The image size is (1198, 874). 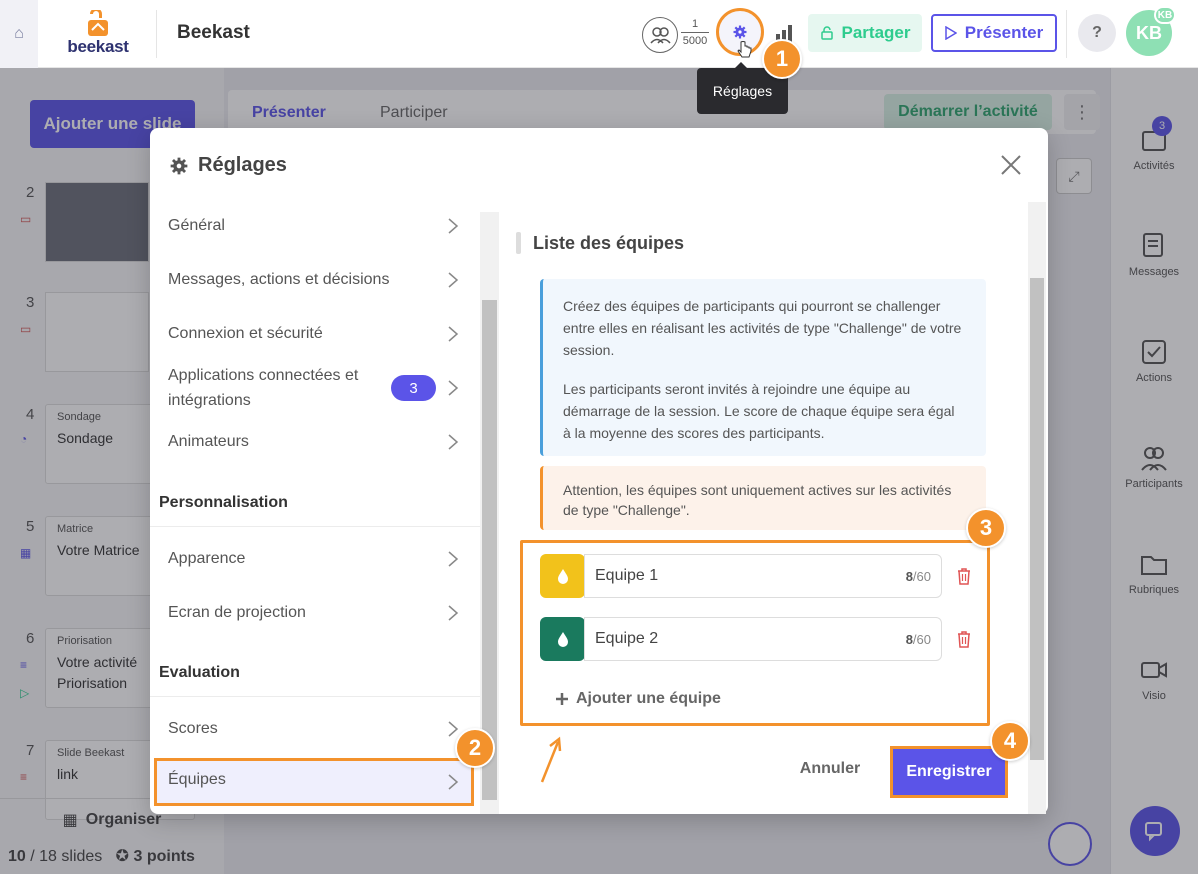 I want to click on plus-icon, so click(x=562, y=699).